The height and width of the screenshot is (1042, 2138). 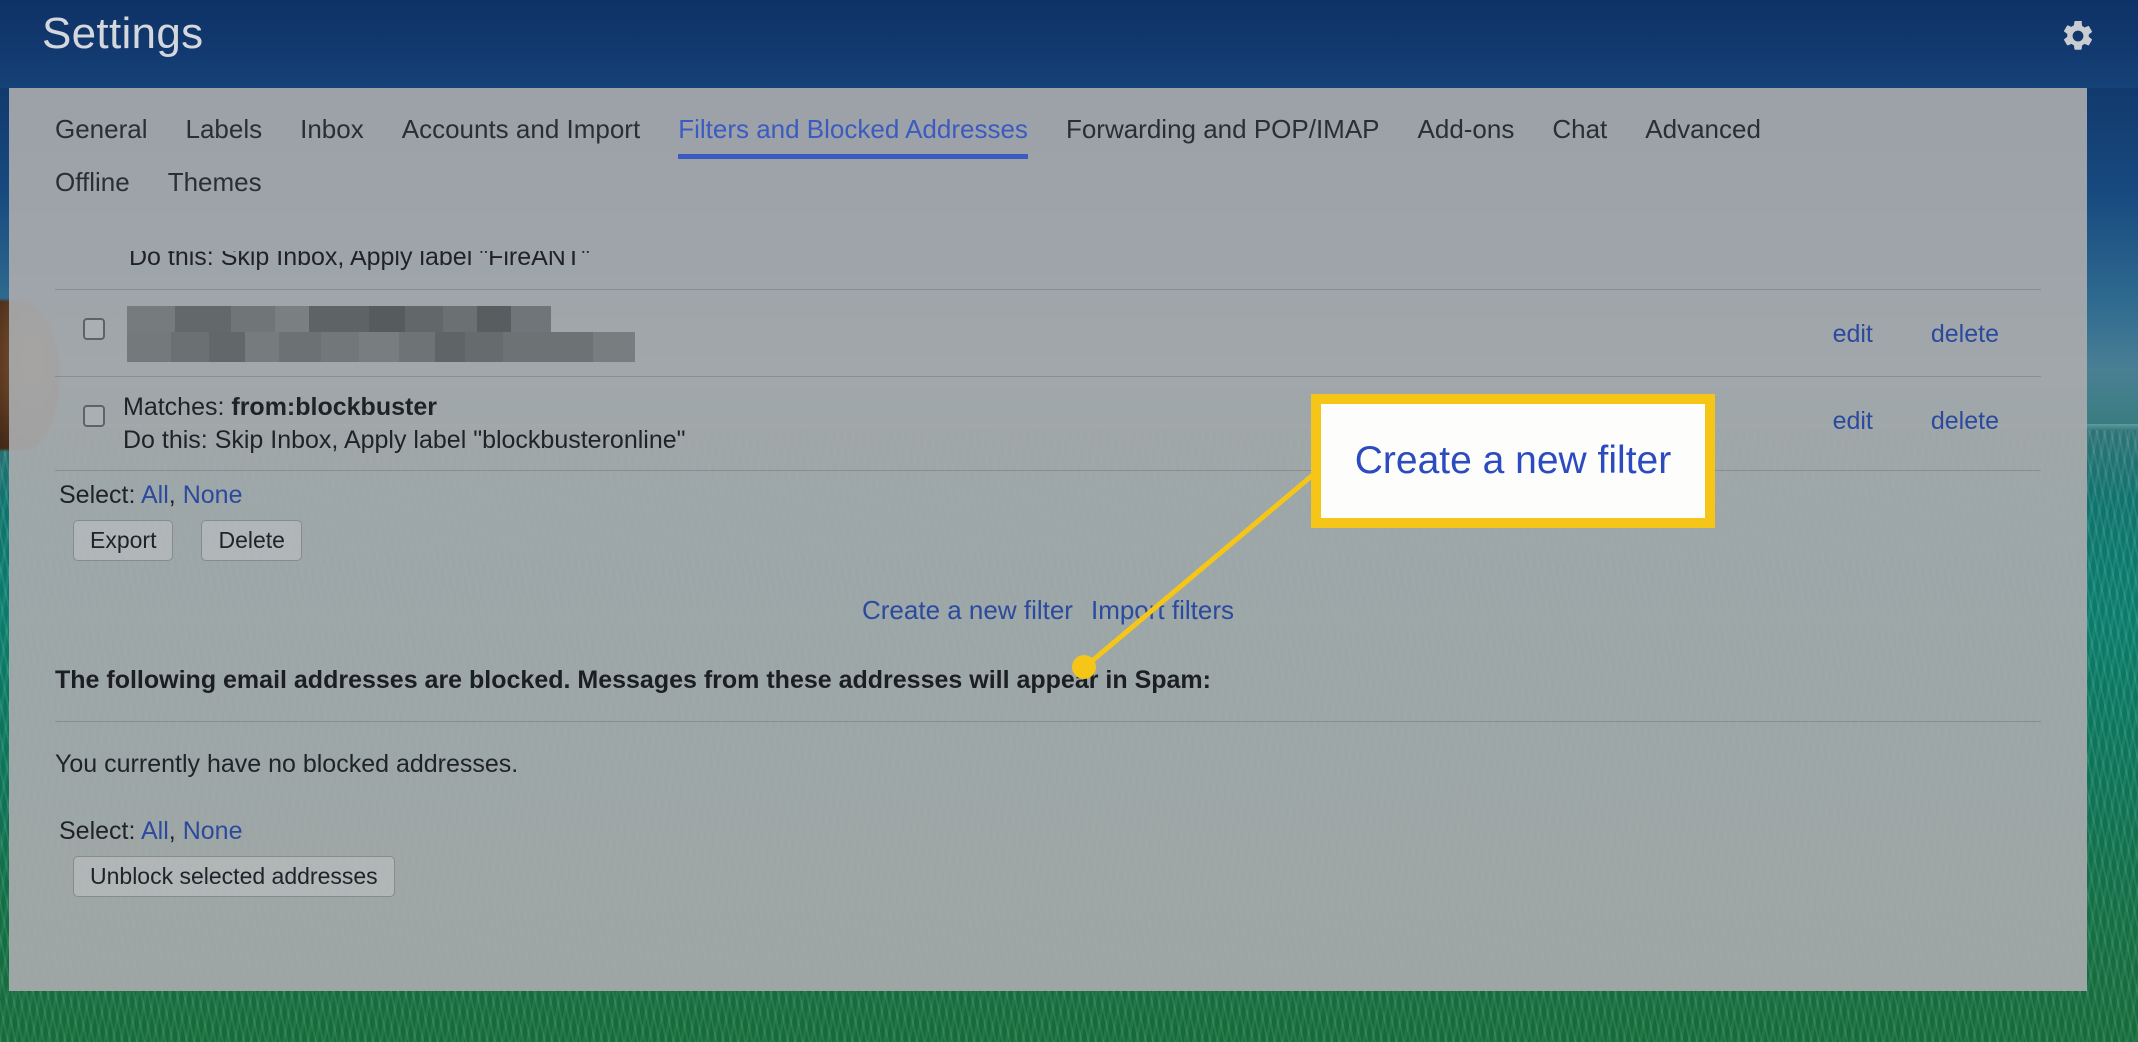 I want to click on settings-header-bar: Settings, so click(x=1069, y=44).